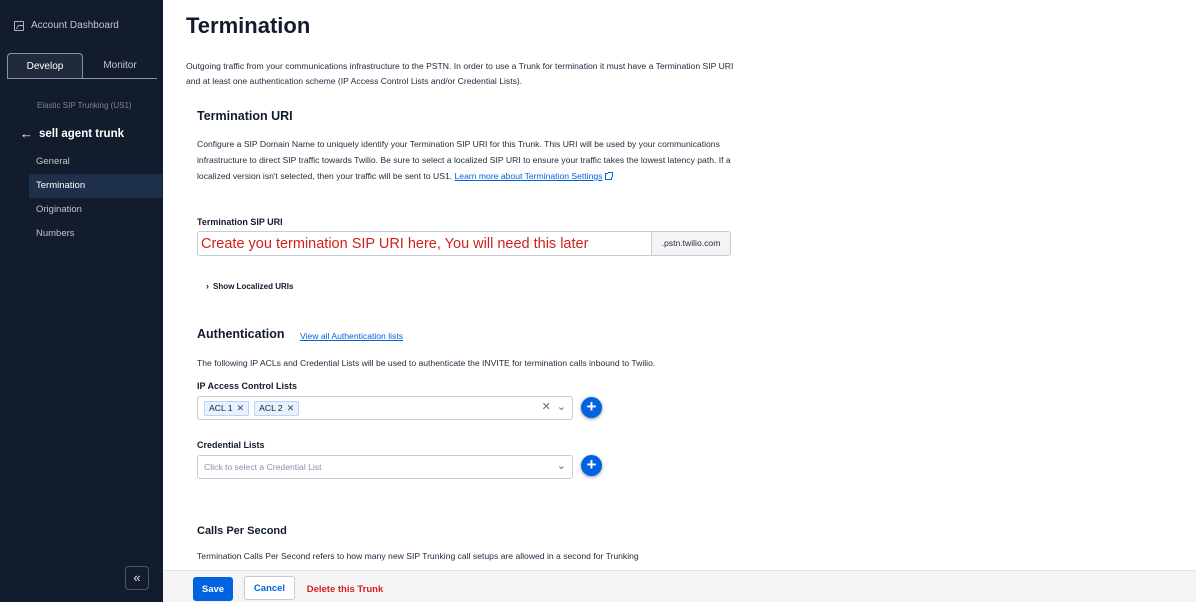  I want to click on collapse-sidebar-button: «, so click(137, 578).